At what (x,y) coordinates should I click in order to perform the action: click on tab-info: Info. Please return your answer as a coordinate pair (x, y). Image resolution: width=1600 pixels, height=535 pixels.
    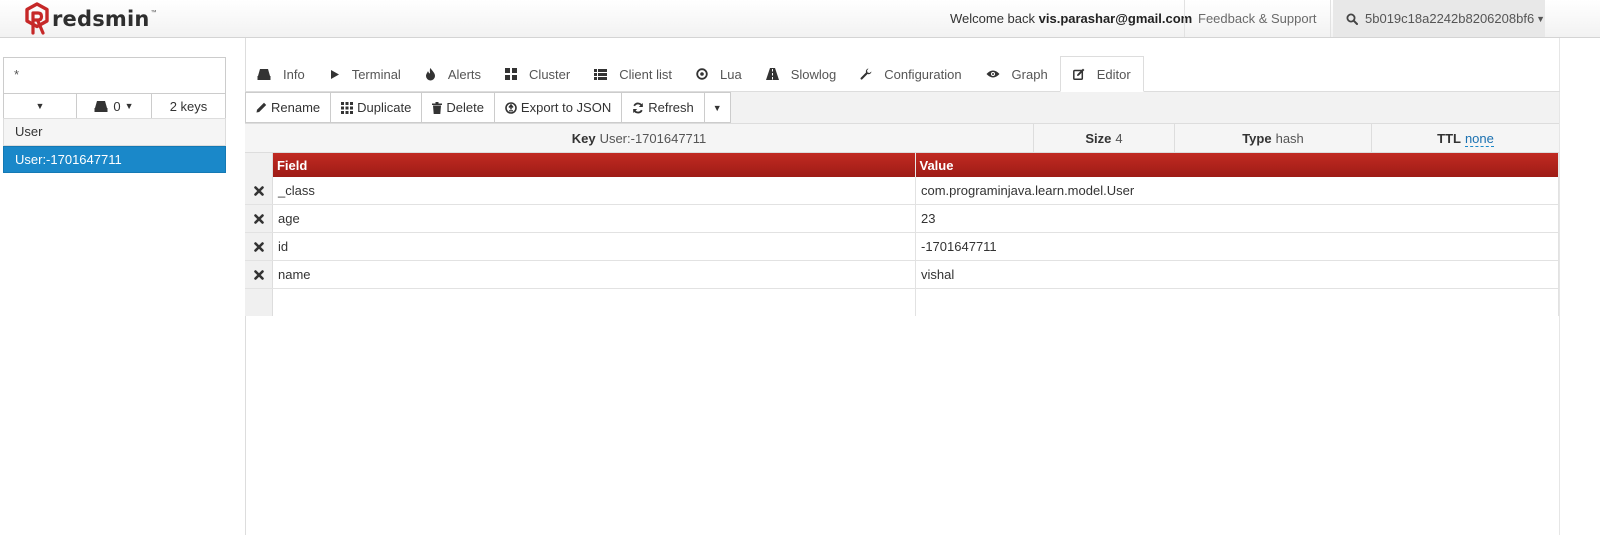
    Looking at the image, I should click on (281, 74).